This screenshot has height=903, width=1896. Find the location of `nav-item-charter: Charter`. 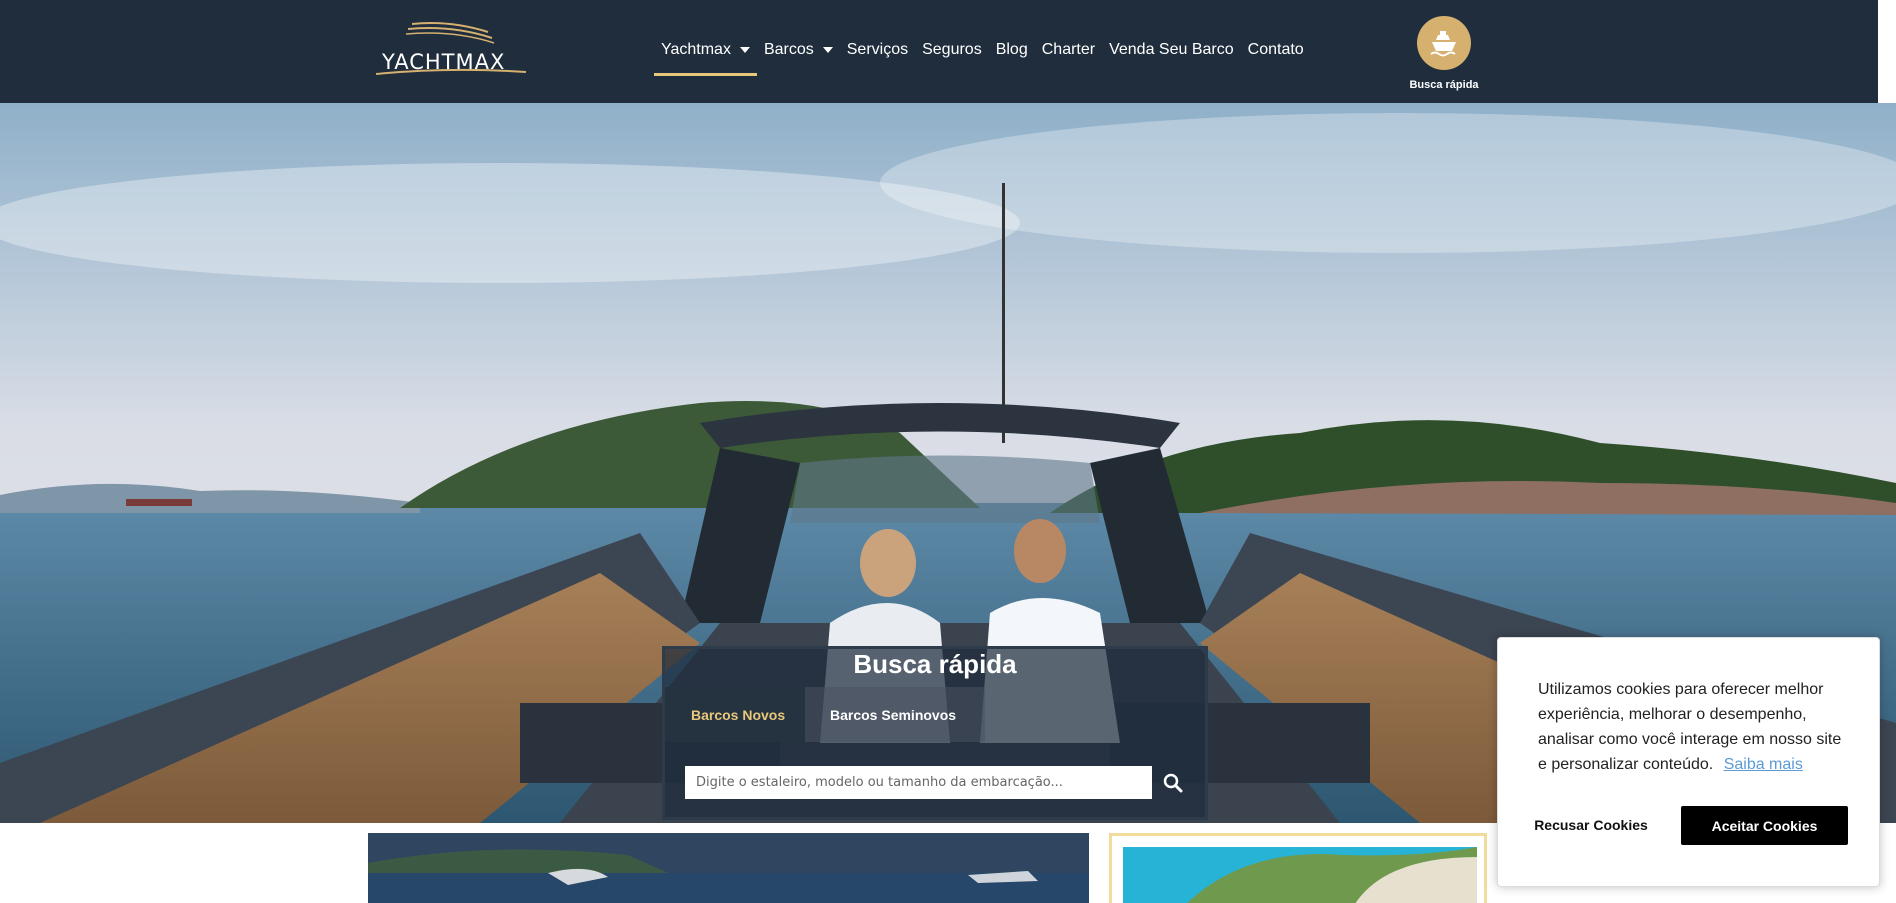

nav-item-charter: Charter is located at coordinates (1068, 50).